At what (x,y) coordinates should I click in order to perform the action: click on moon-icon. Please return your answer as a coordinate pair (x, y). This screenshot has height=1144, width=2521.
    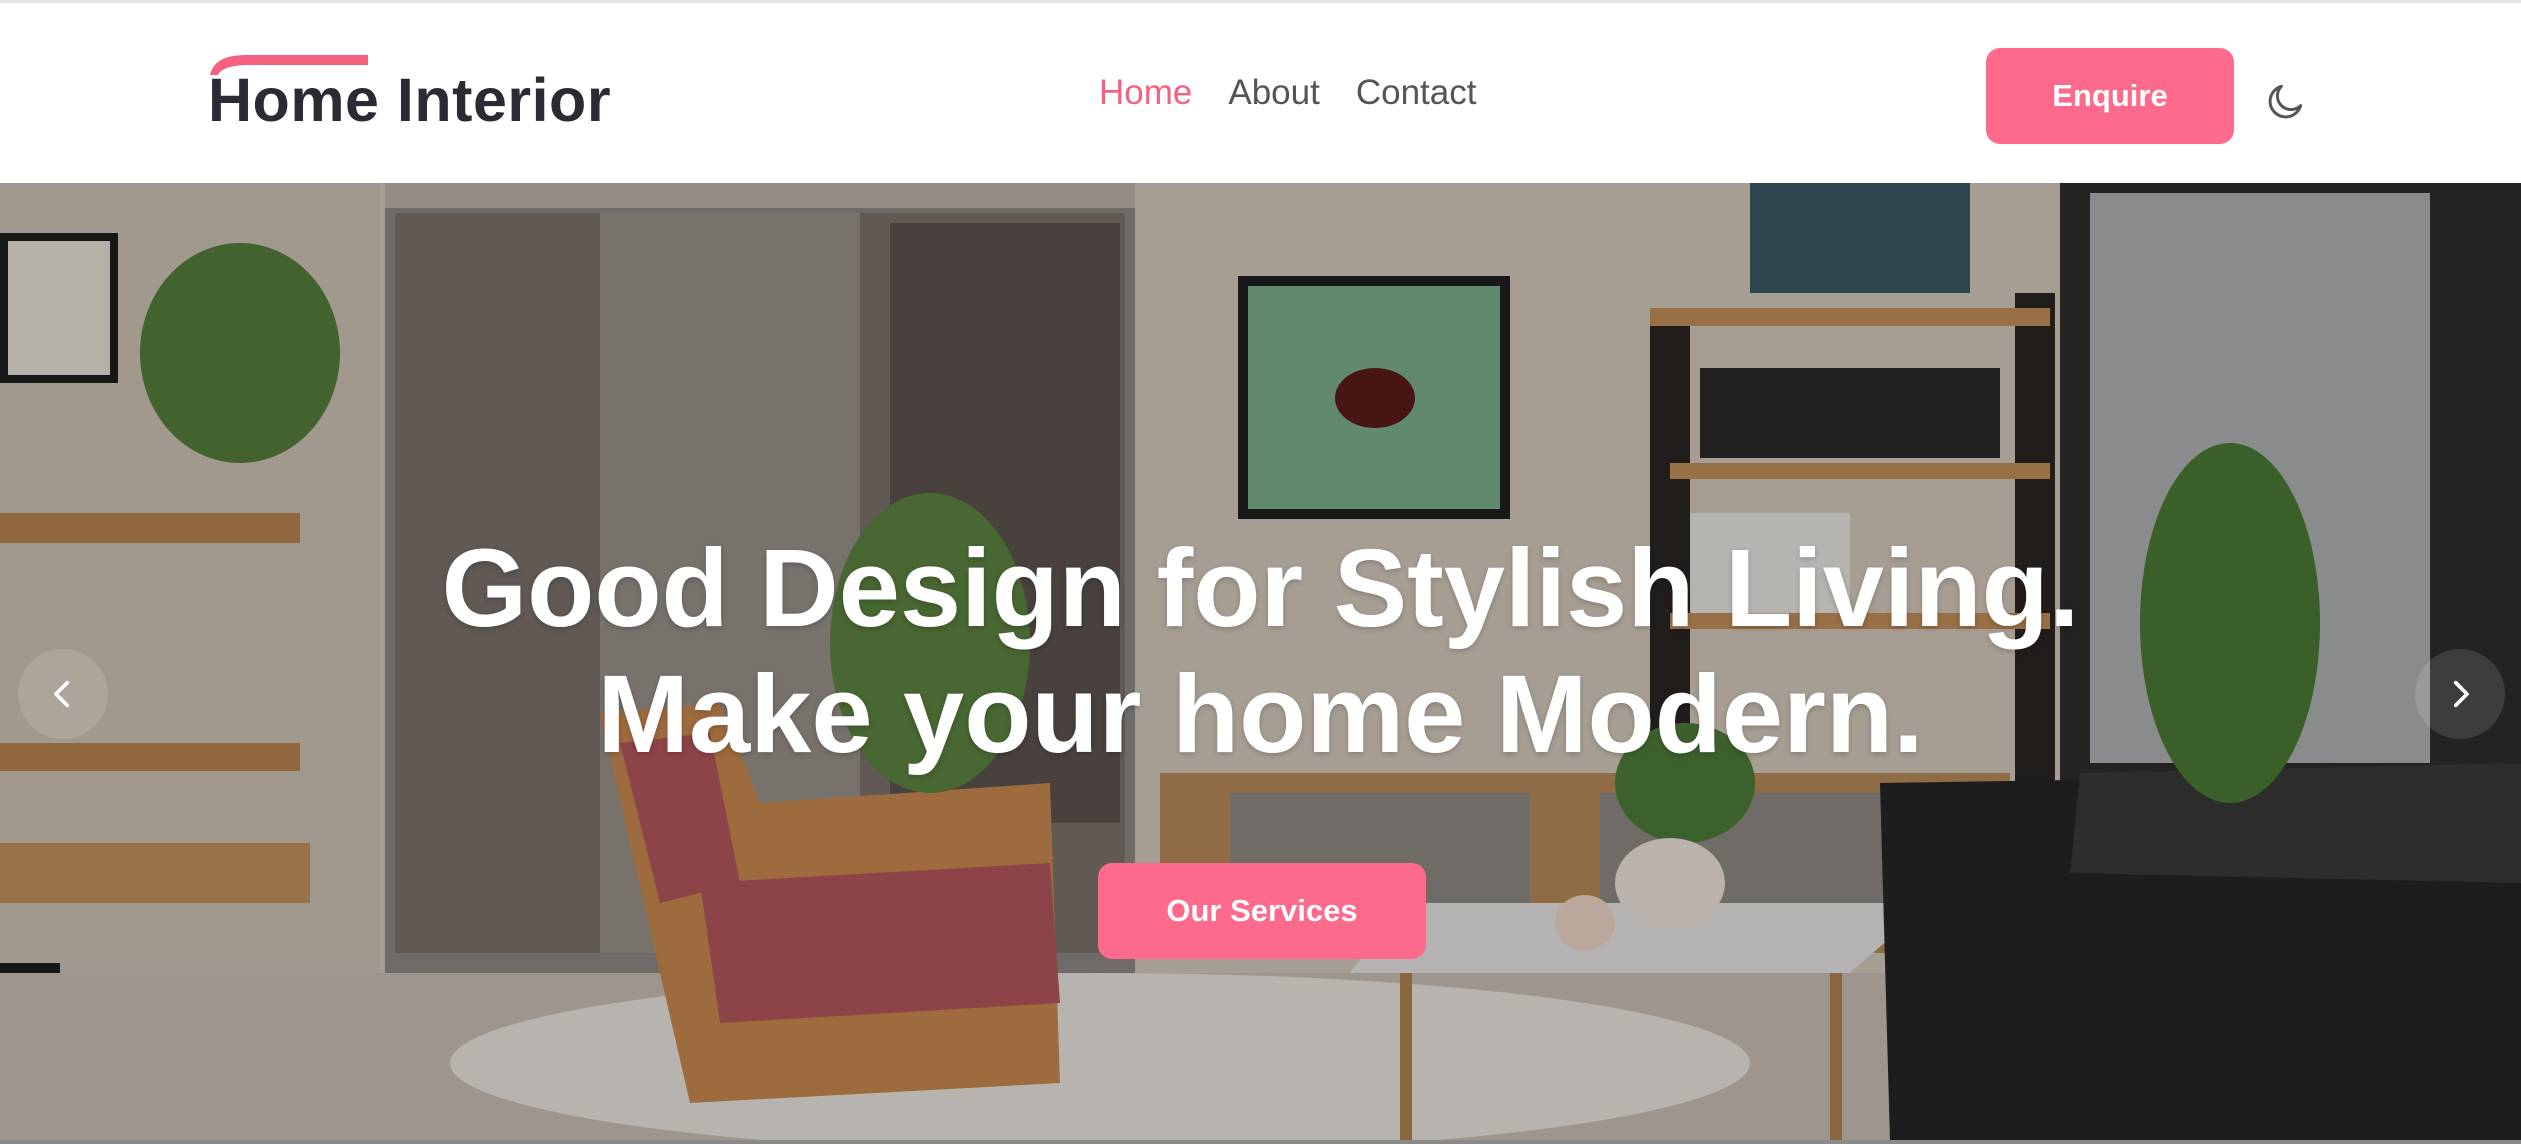
    Looking at the image, I should click on (2286, 101).